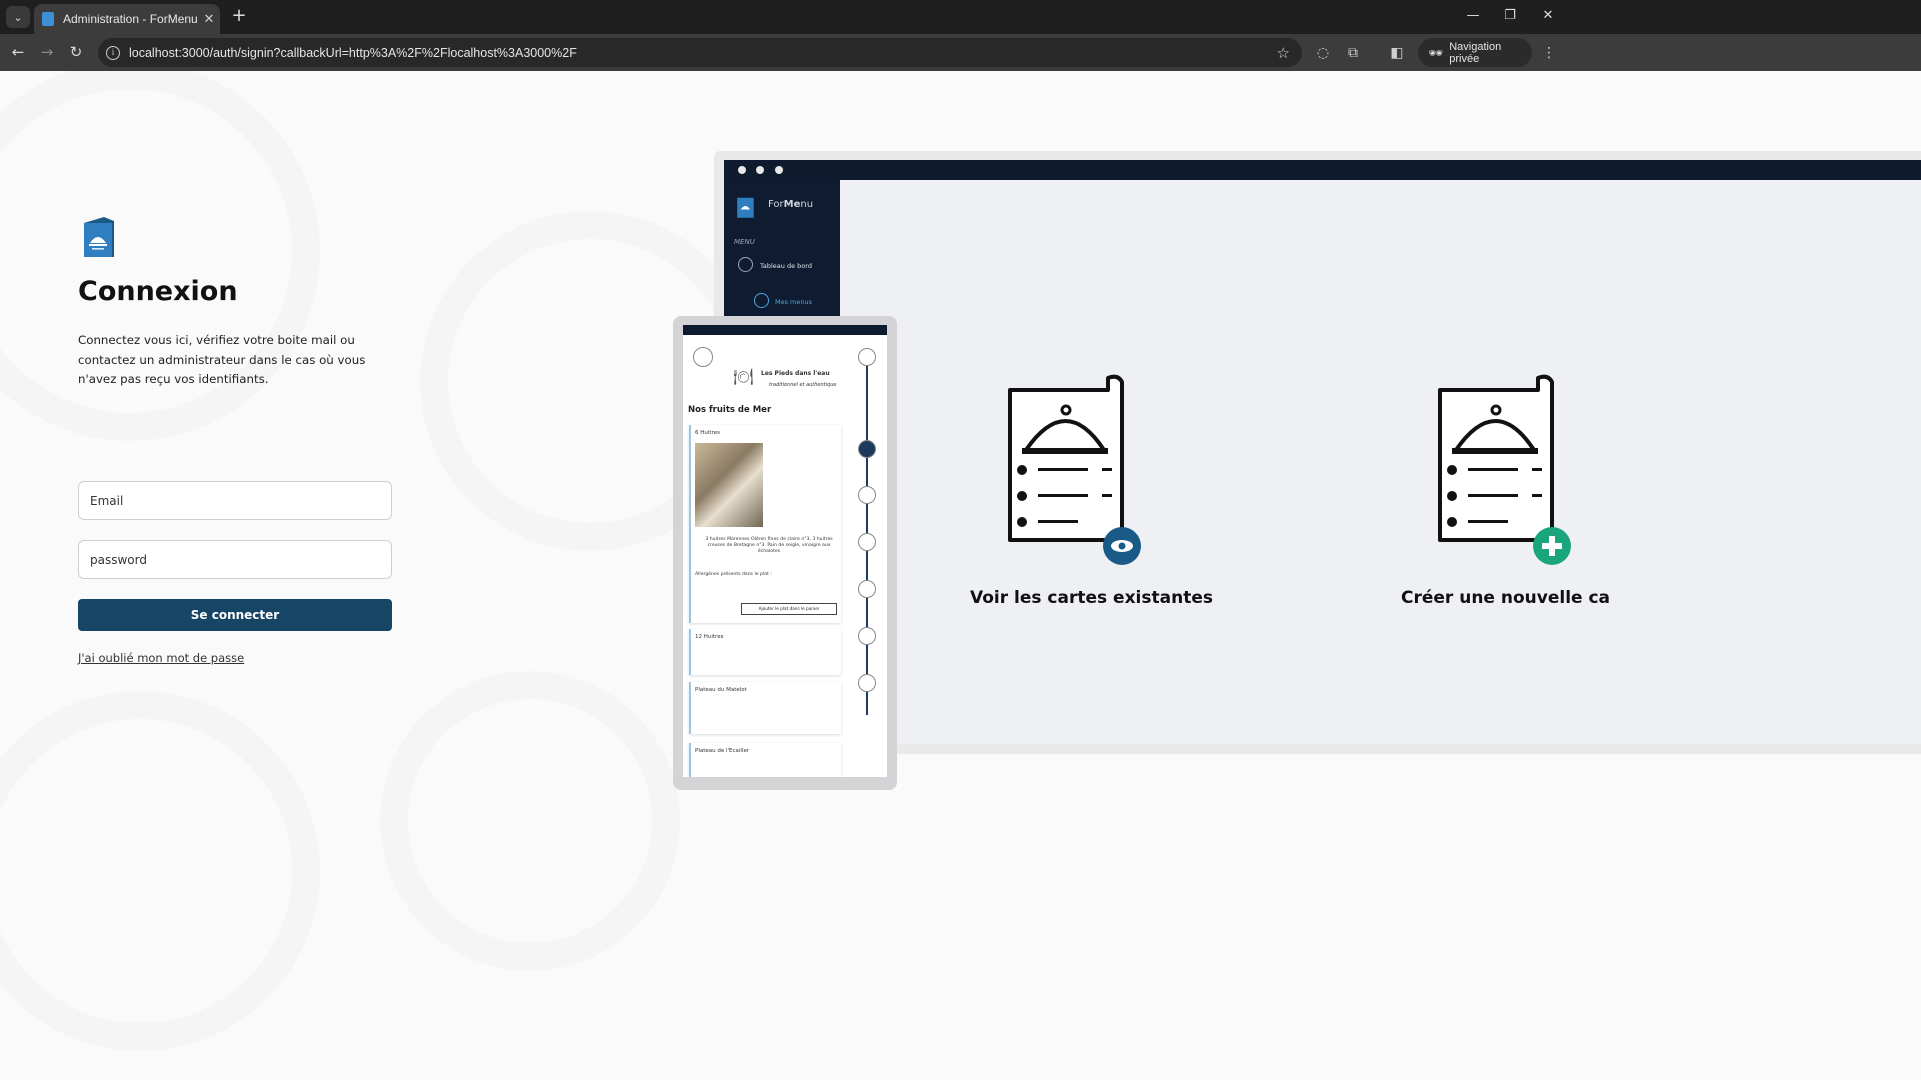 The image size is (1921, 1080). I want to click on brand-part: Me, so click(792, 204).